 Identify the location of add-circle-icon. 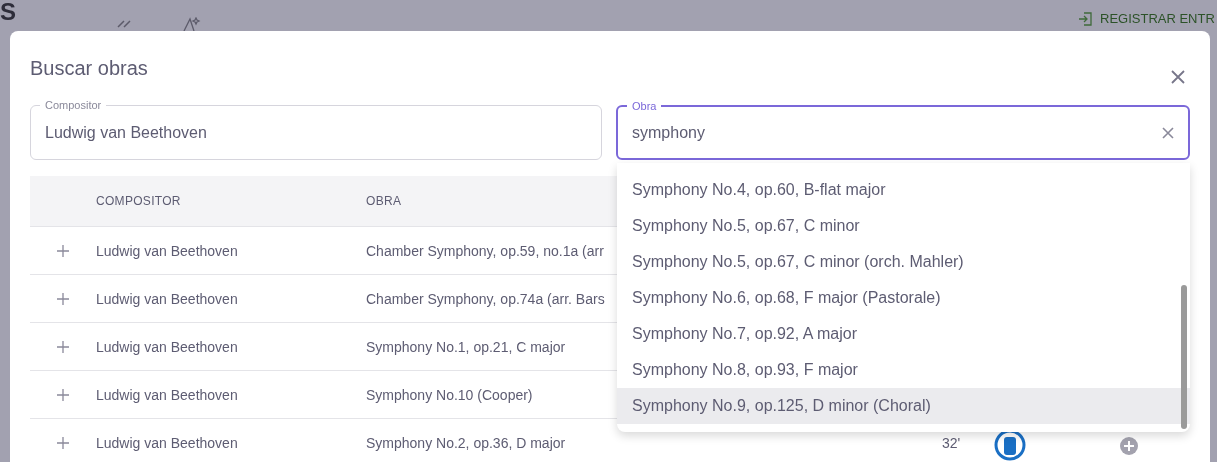
(1129, 446).